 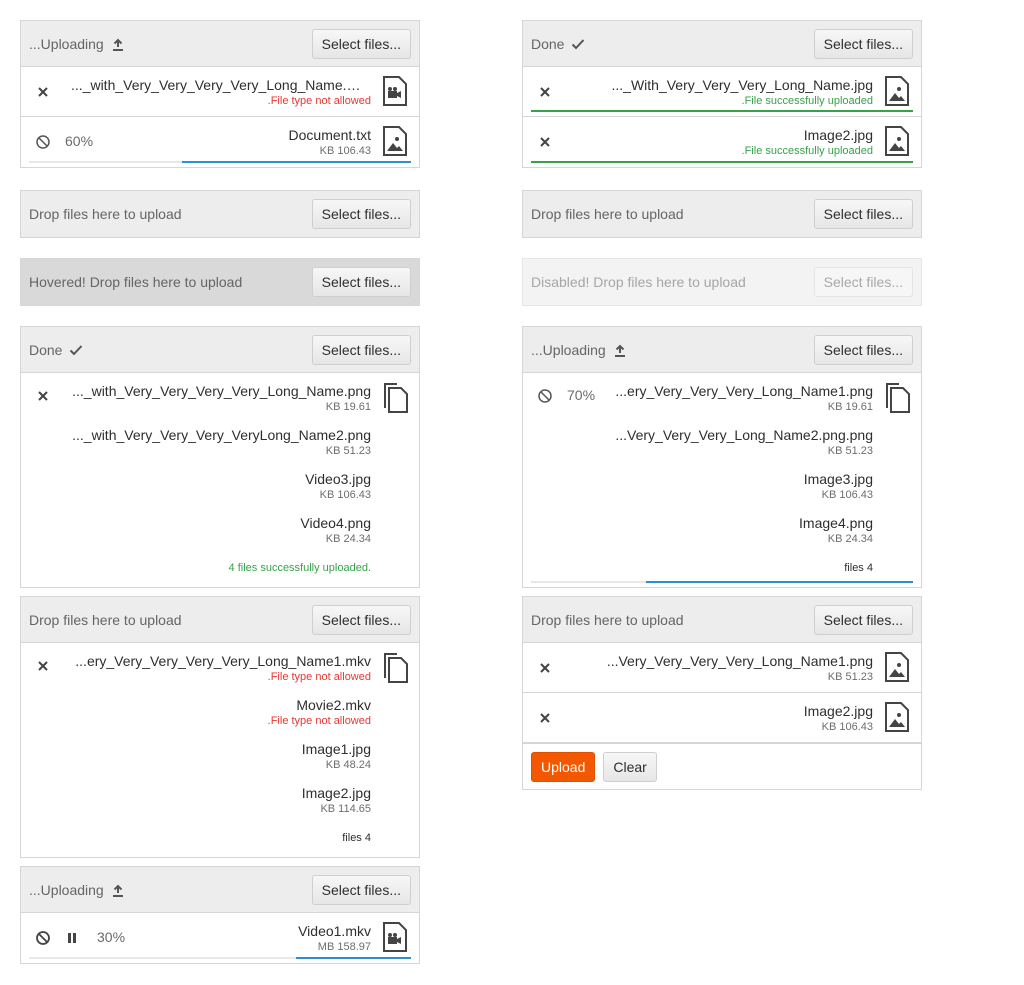 I want to click on progress-bar, so click(x=779, y=582).